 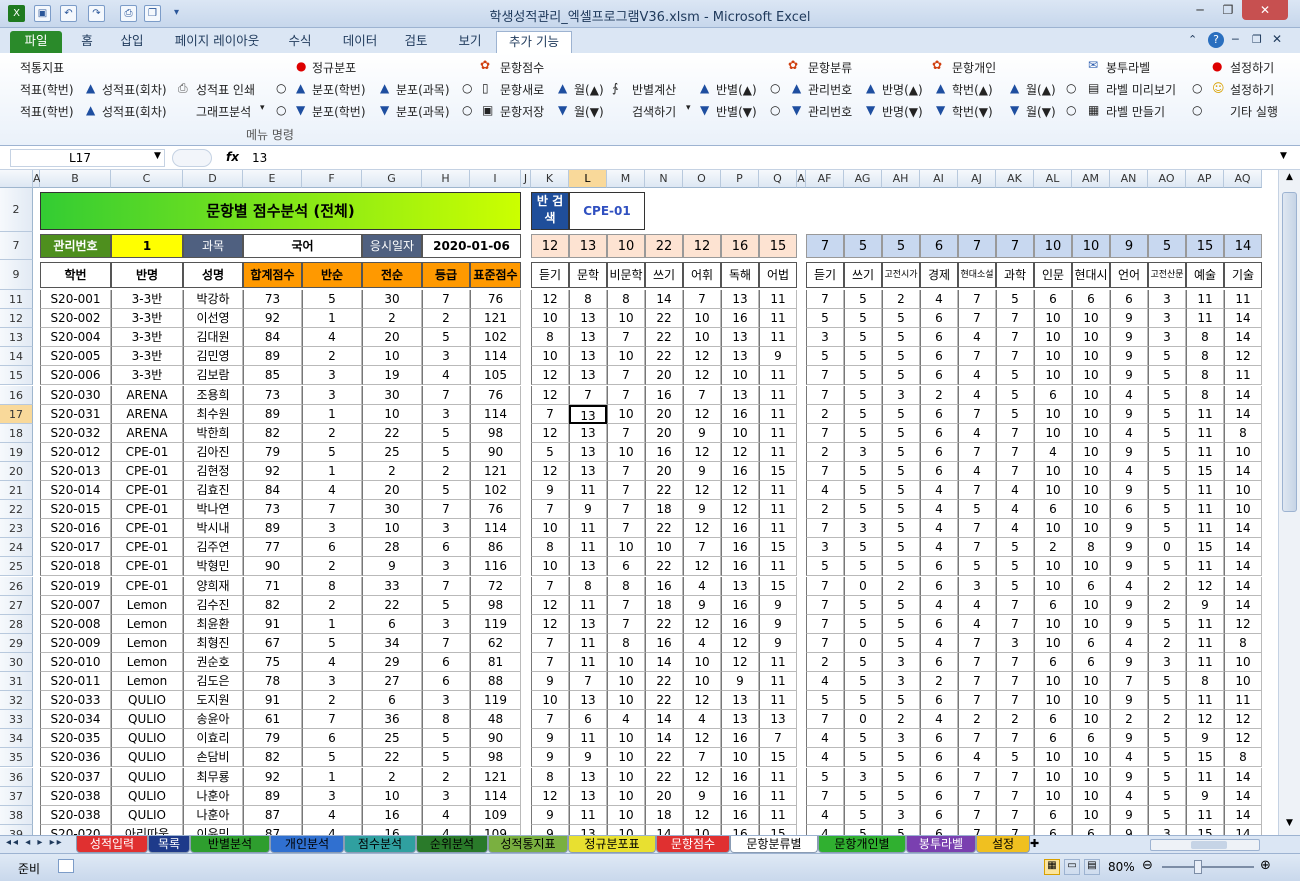 I want to click on data-cell: 조용희, so click(x=213, y=395).